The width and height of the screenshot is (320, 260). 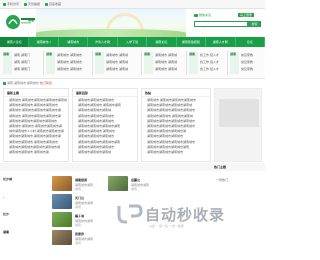 What do you see at coordinates (130, 214) in the screenshot?
I see `watermark-logo-icon` at bounding box center [130, 214].